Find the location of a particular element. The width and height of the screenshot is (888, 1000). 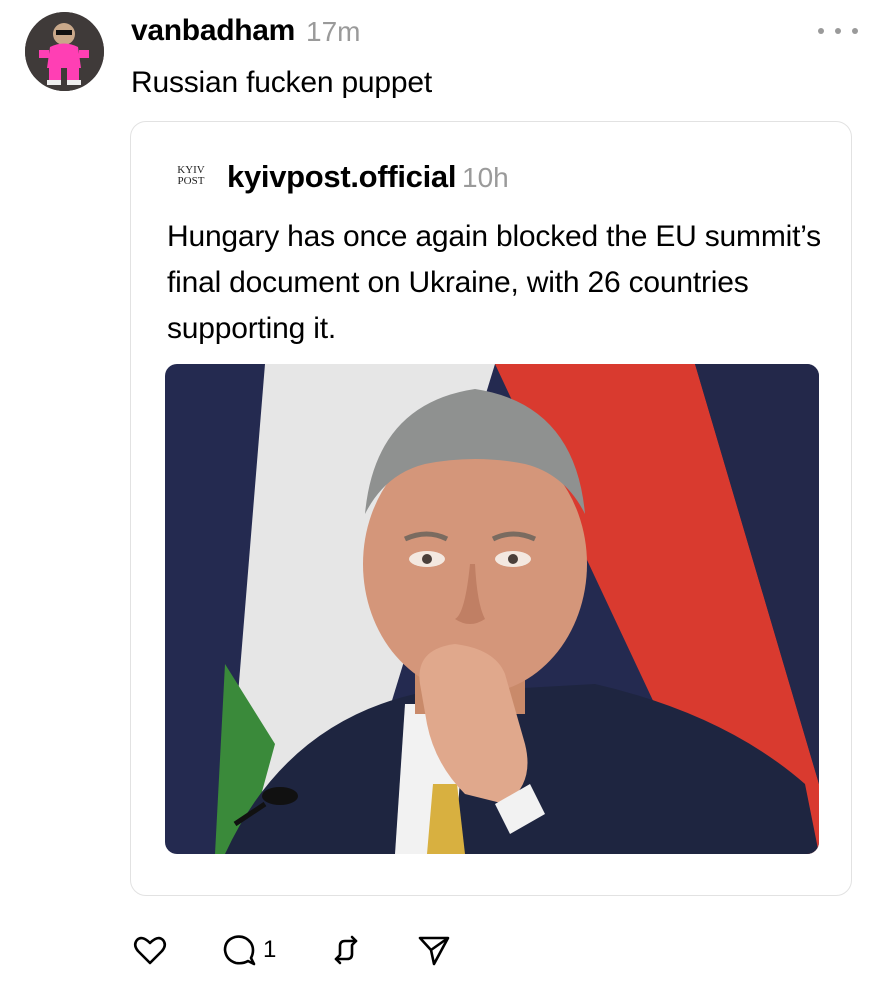

repost-button is located at coordinates (346, 950).